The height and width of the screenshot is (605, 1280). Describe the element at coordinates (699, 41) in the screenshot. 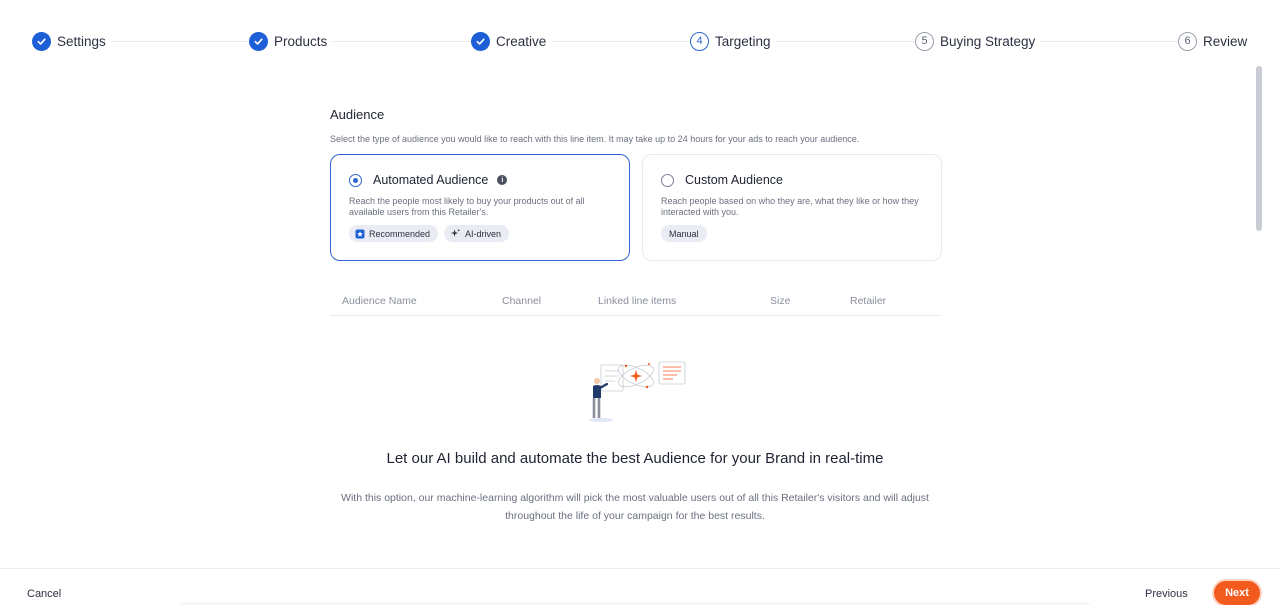

I see `step-number: 4` at that location.